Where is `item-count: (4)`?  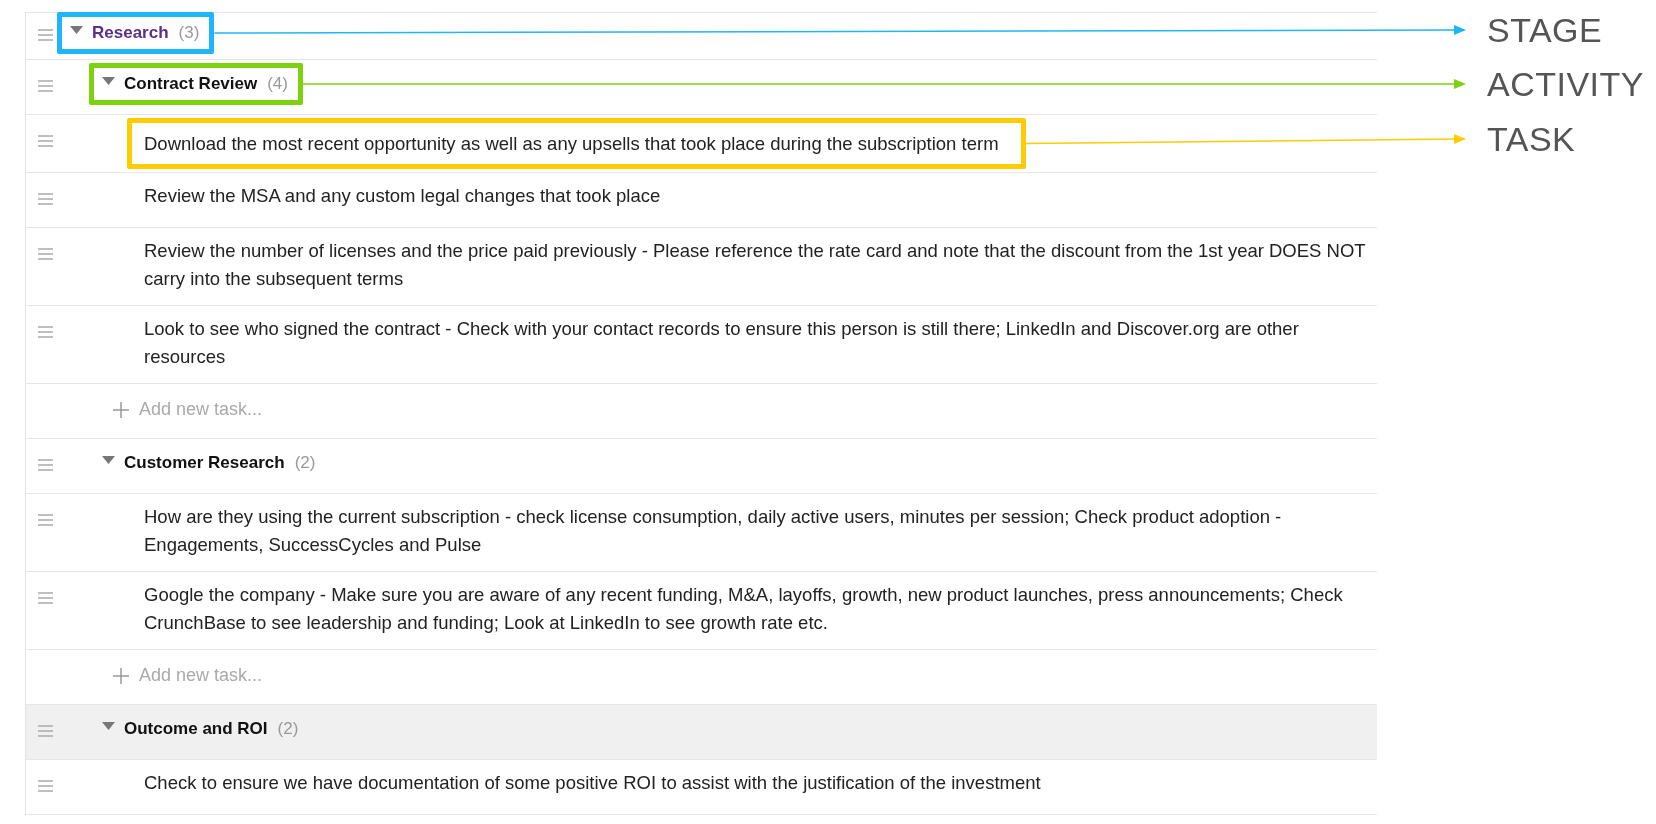
item-count: (4) is located at coordinates (277, 84).